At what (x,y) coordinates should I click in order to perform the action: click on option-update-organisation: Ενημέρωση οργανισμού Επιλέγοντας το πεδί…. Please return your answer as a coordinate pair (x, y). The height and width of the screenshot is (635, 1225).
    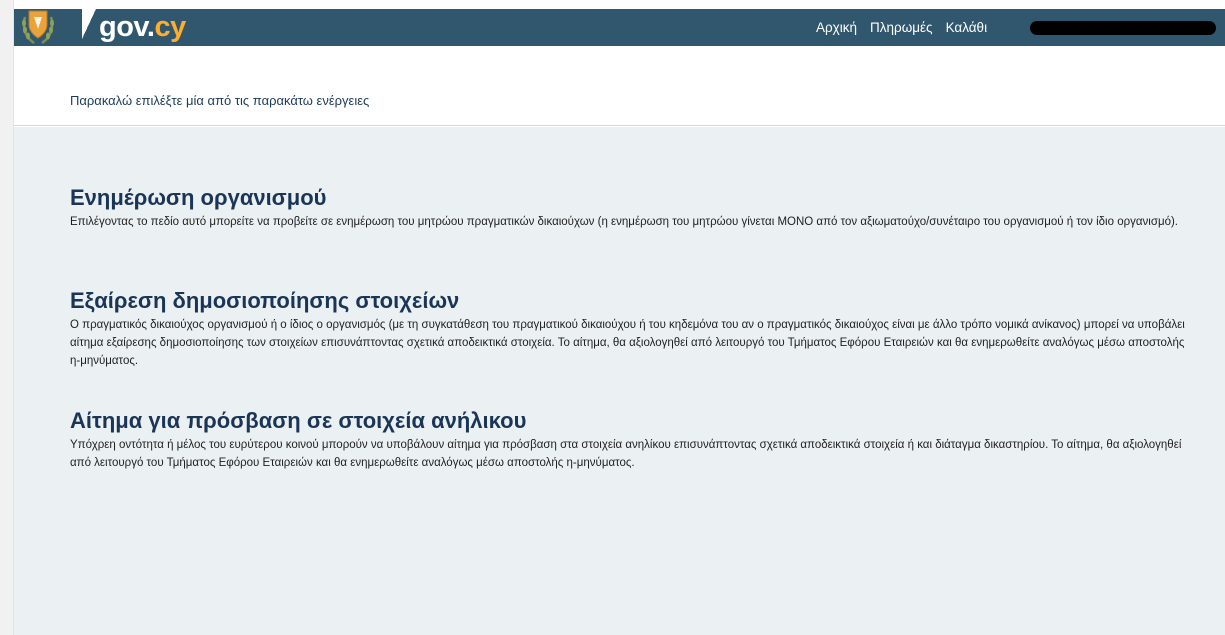
    Looking at the image, I should click on (630, 208).